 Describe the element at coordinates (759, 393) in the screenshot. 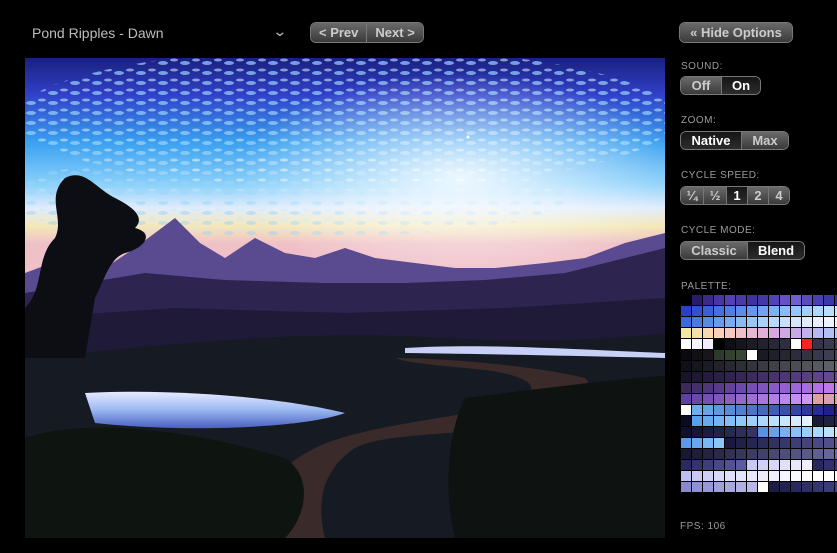

I see `palette-grid` at that location.